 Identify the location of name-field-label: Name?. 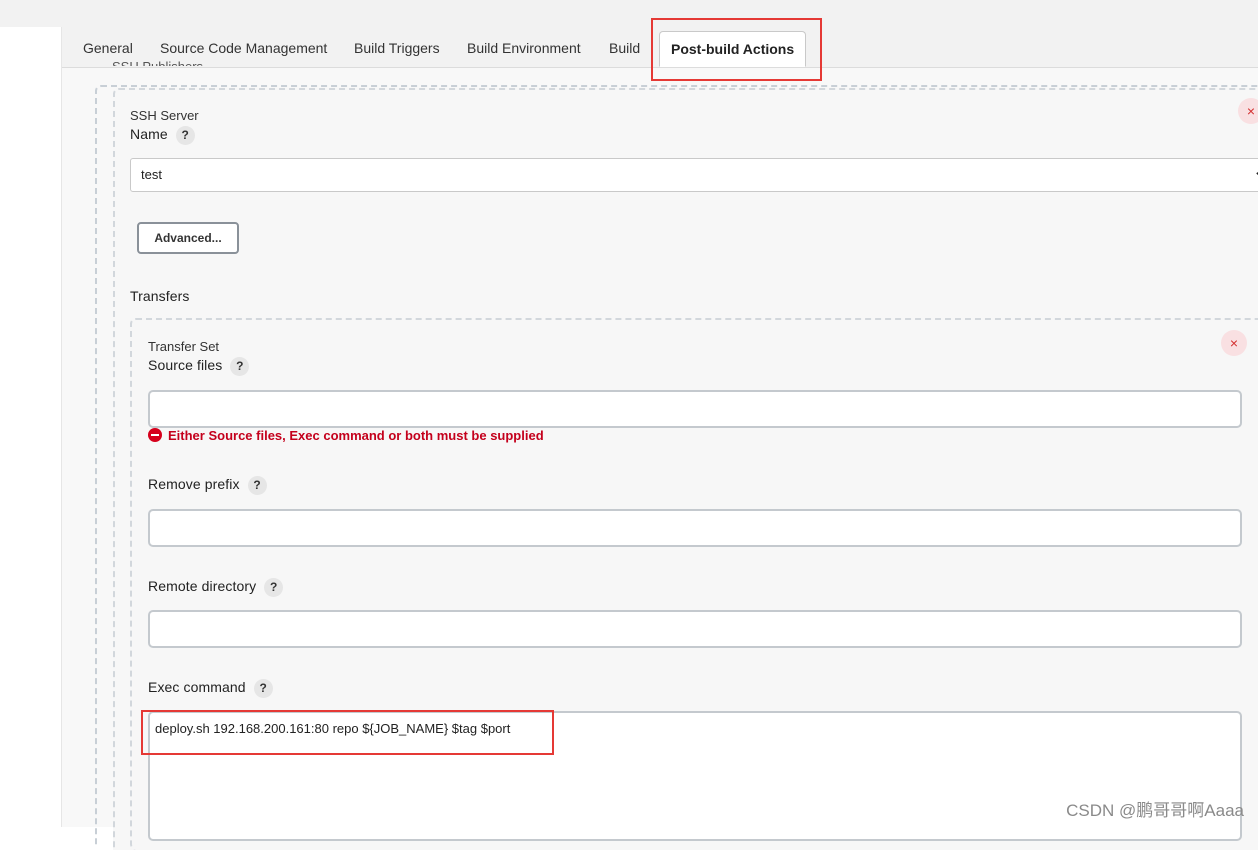
(162, 135).